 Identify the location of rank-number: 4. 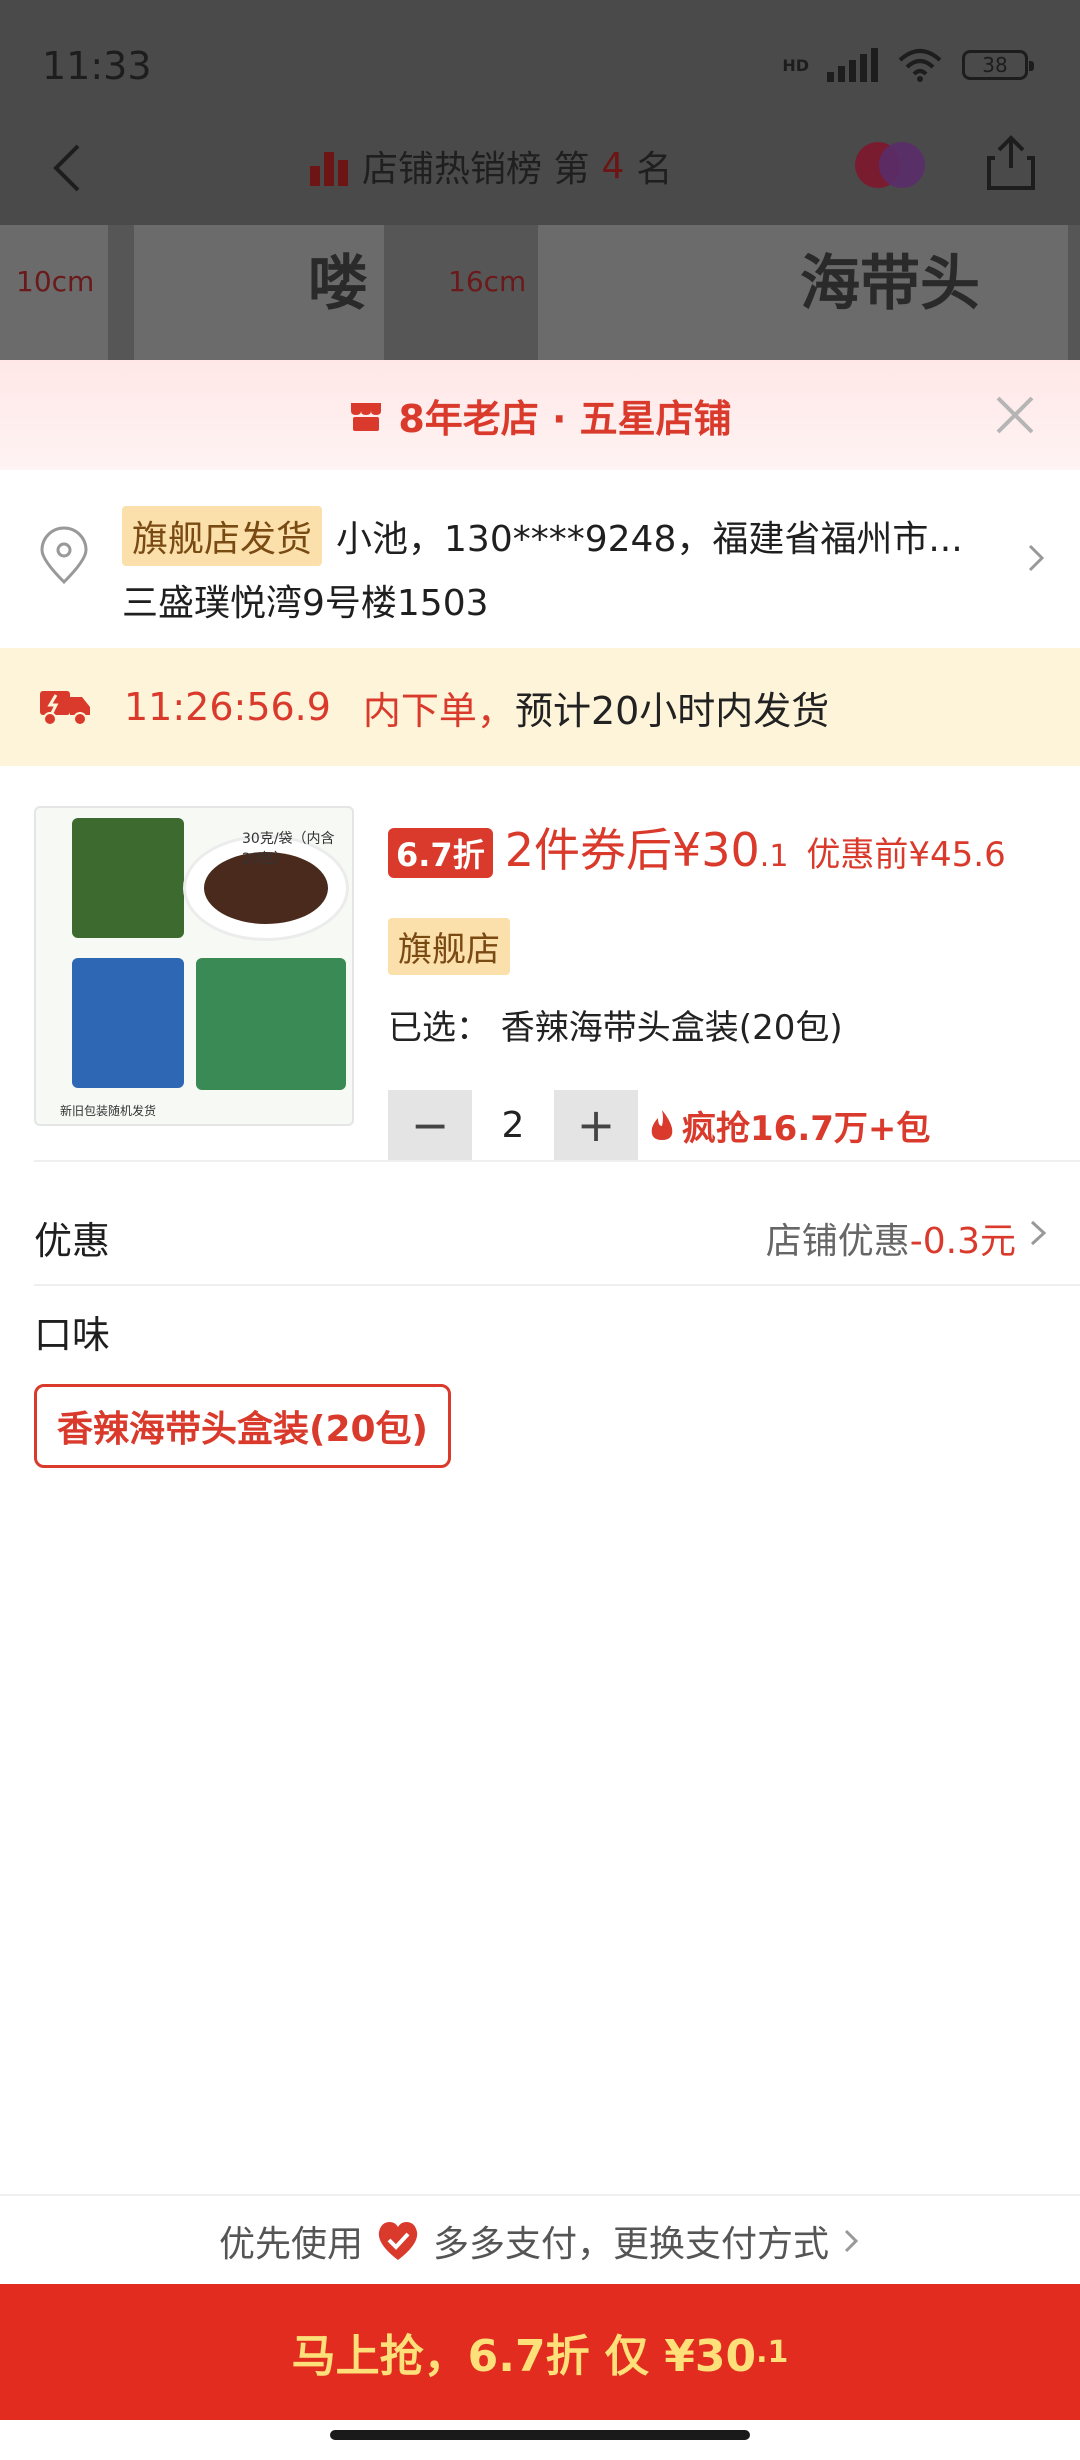
(613, 166).